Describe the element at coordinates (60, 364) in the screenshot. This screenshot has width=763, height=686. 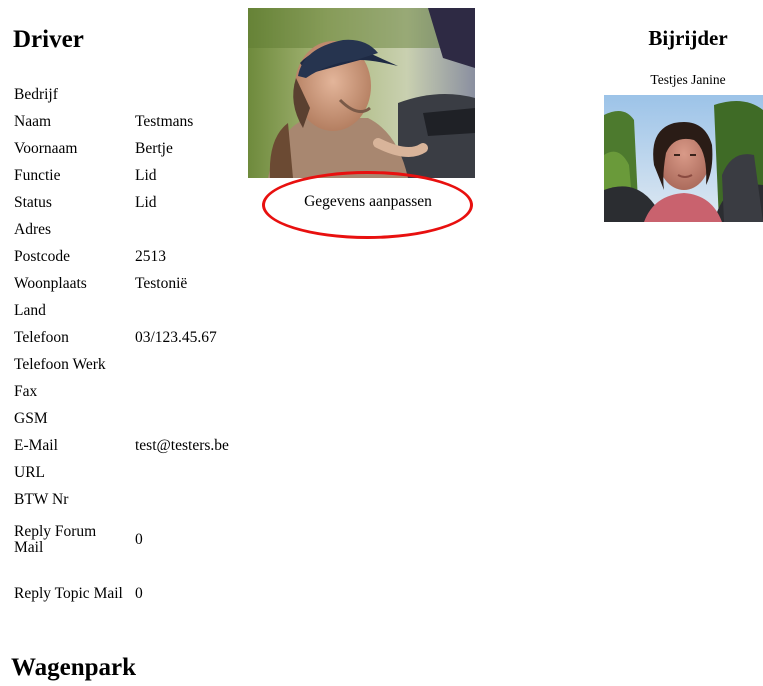
I see `field-label: Telefoon Werk` at that location.